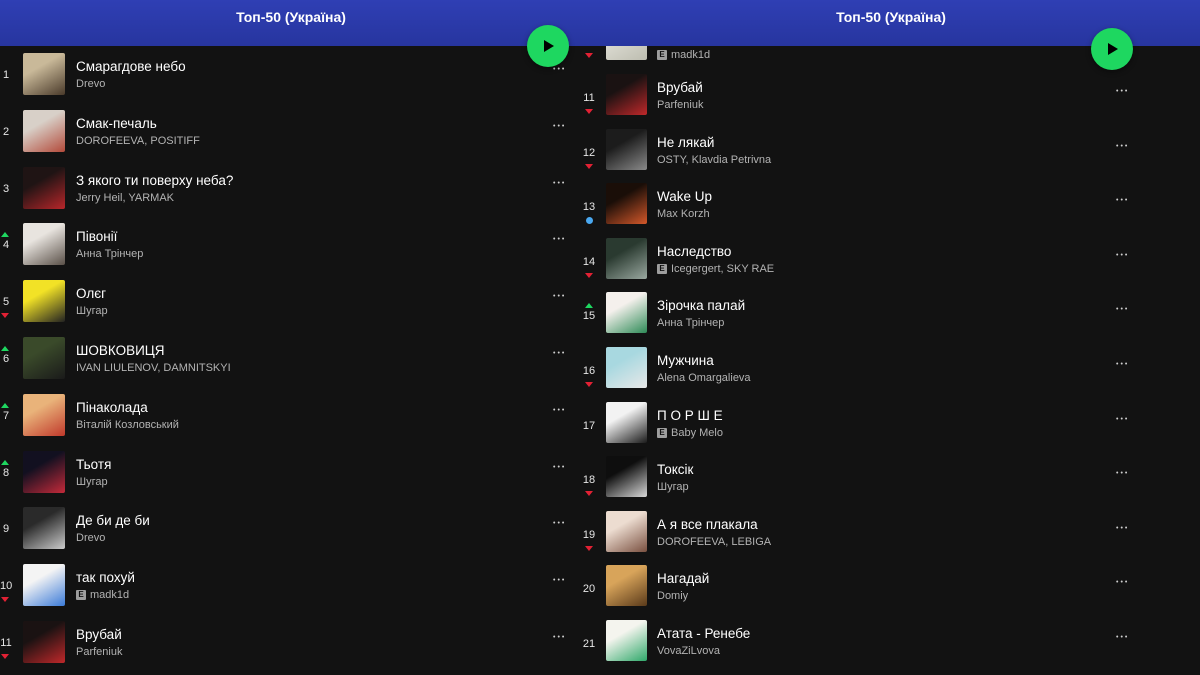  I want to click on track-title: Смарагдове небо, so click(131, 66).